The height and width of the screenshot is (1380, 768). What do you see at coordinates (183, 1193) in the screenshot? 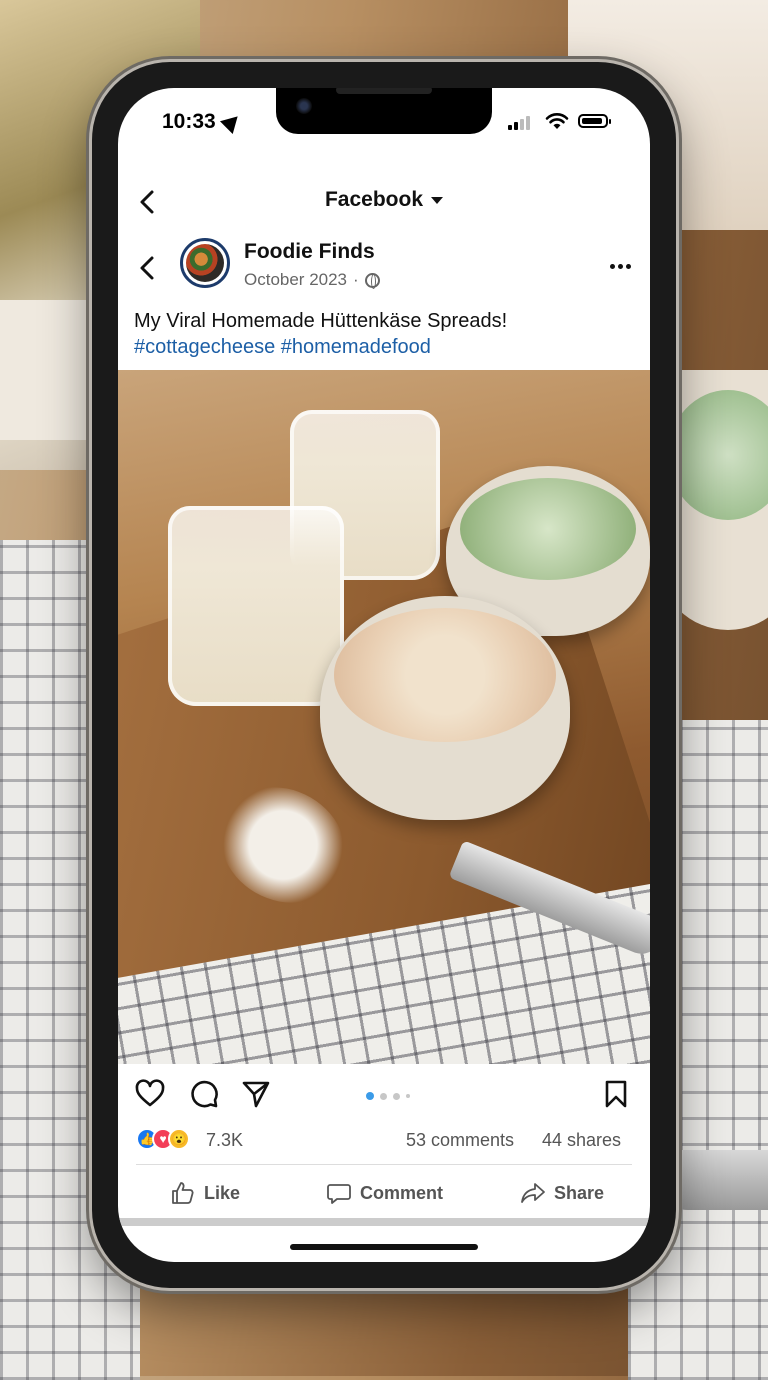
I see `thumbs-up-icon` at bounding box center [183, 1193].